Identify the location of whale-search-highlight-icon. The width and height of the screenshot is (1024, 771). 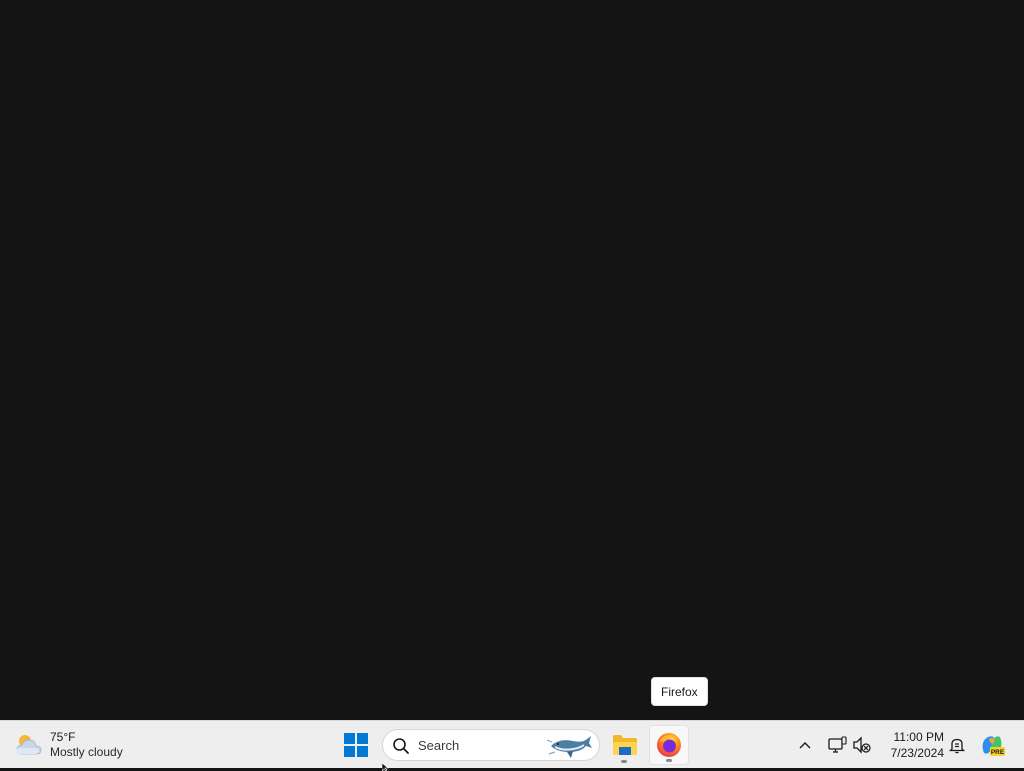
(569, 747).